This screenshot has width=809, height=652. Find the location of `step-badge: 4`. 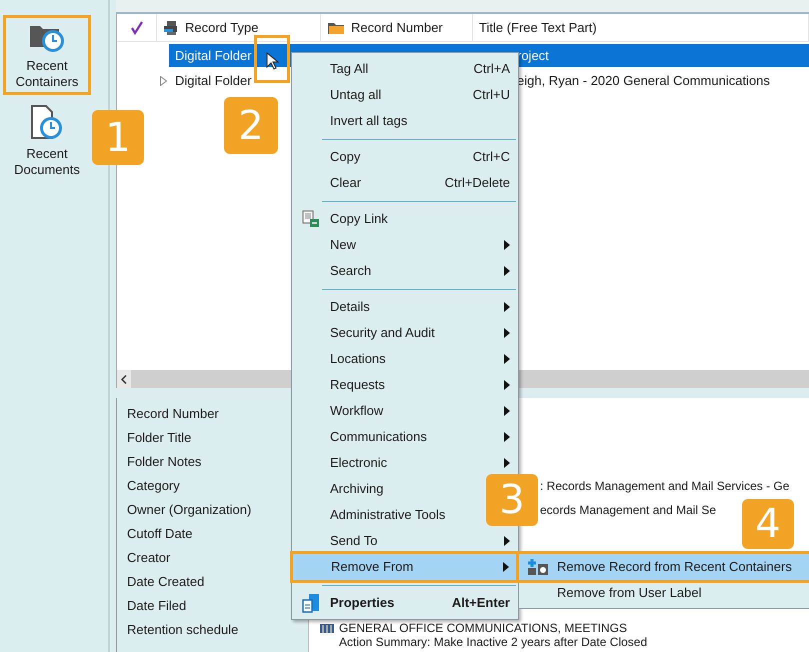

step-badge: 4 is located at coordinates (768, 524).